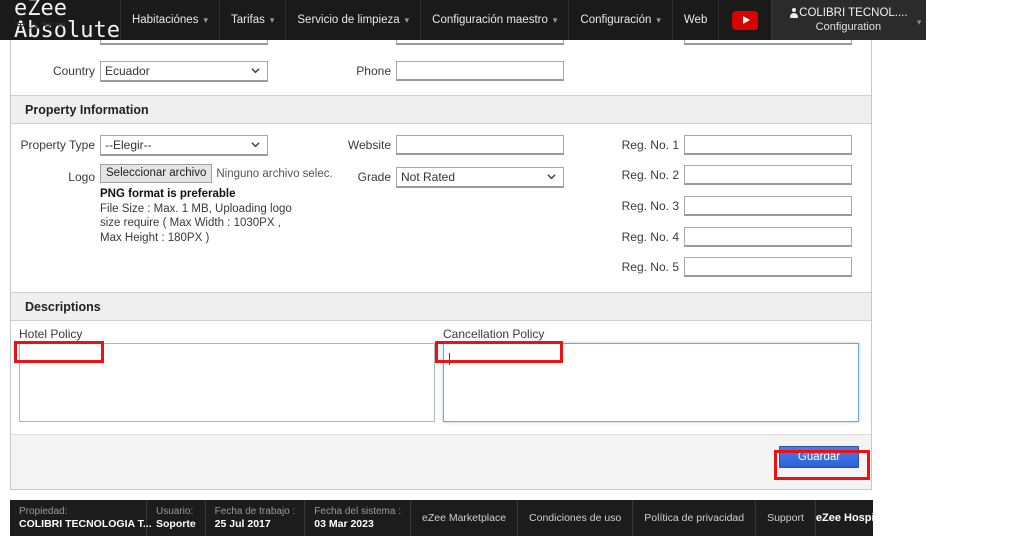  I want to click on nav-item-label: Tarifas, so click(247, 20).